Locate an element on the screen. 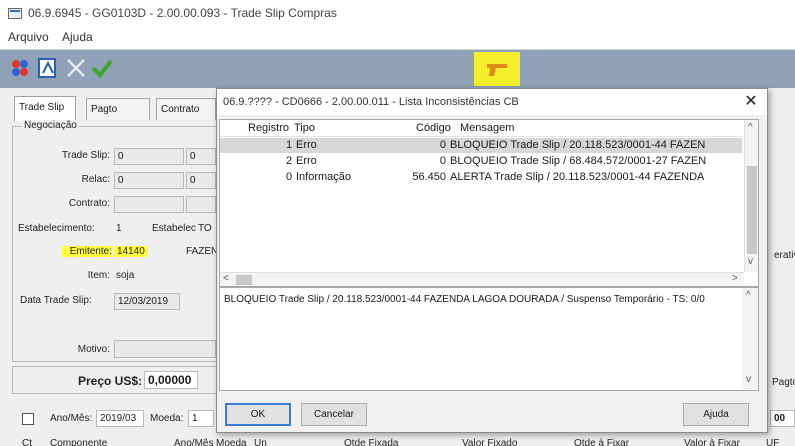  list-vertical-scrollbar: ^ v is located at coordinates (751, 196).